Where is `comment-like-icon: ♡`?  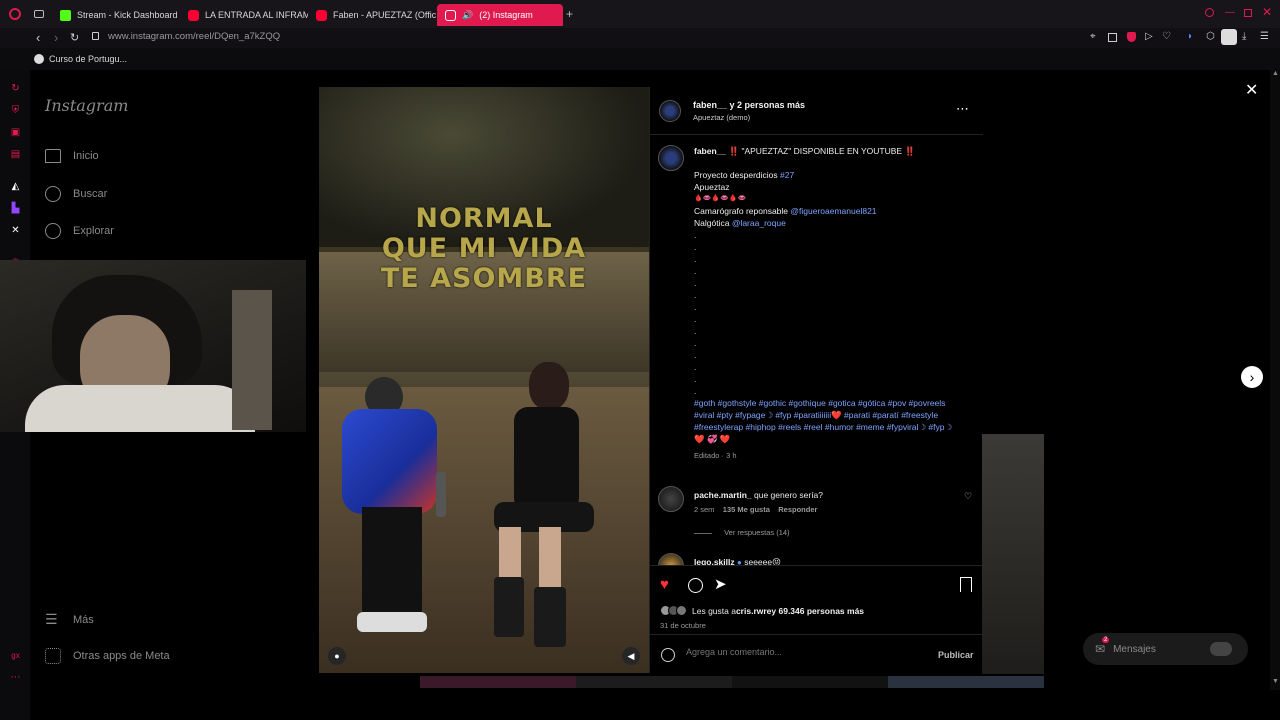 comment-like-icon: ♡ is located at coordinates (968, 496).